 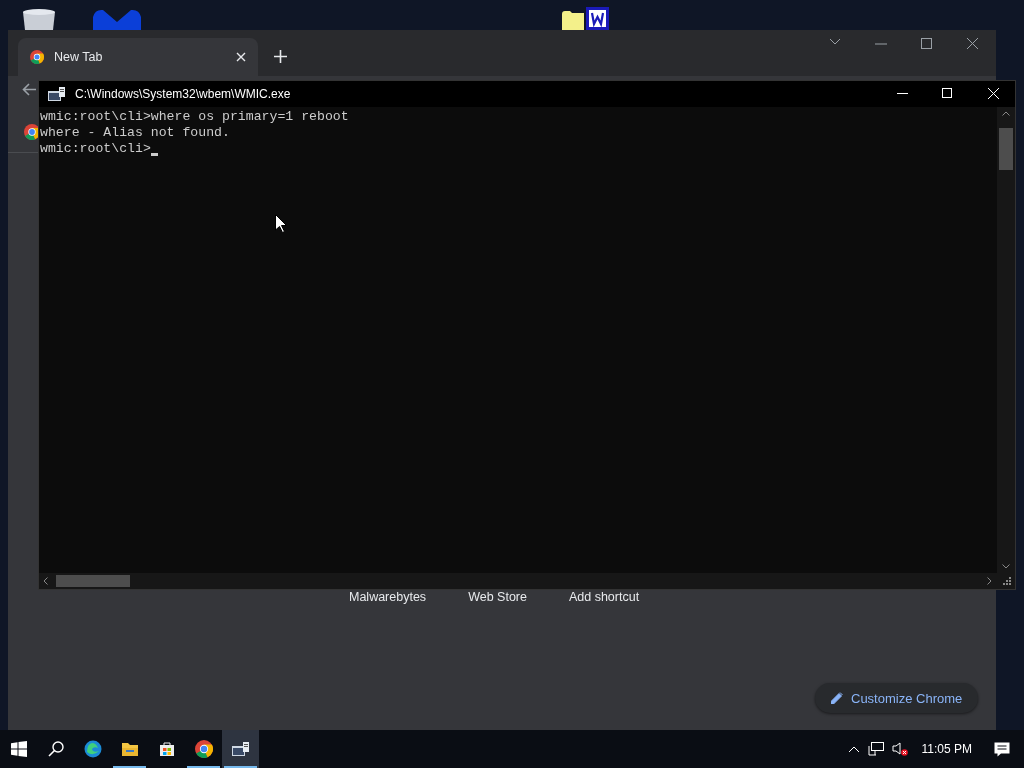 I want to click on scroll-up-icon, so click(x=1006, y=113).